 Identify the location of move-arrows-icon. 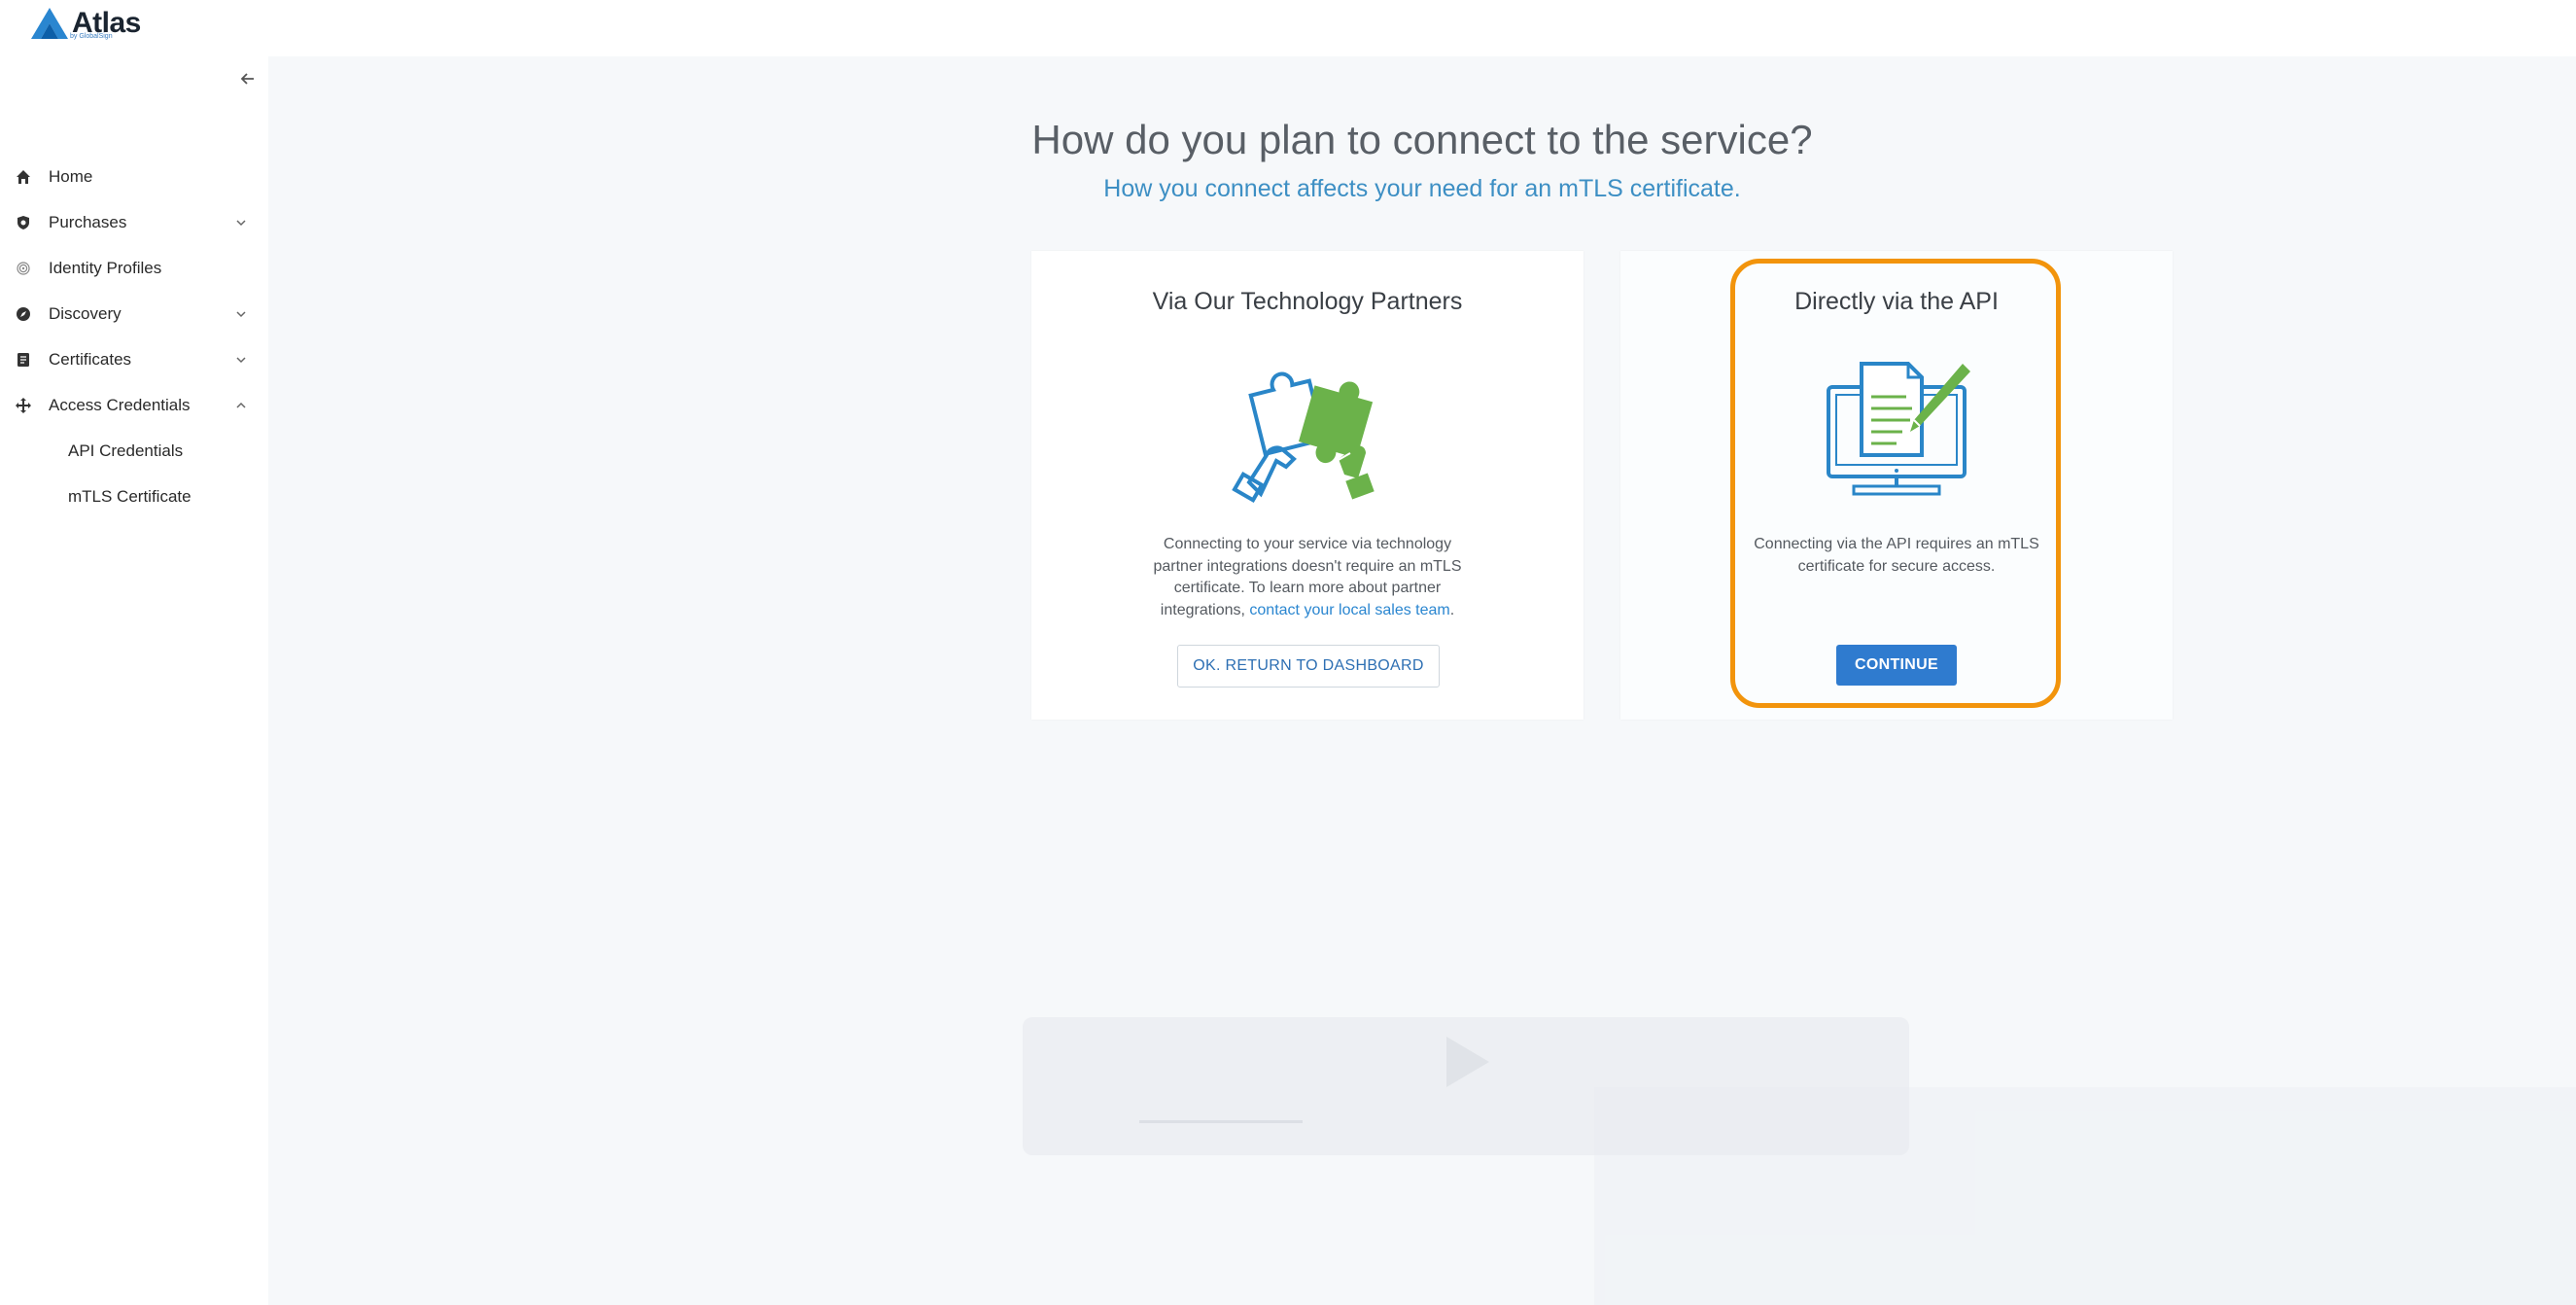
(23, 406).